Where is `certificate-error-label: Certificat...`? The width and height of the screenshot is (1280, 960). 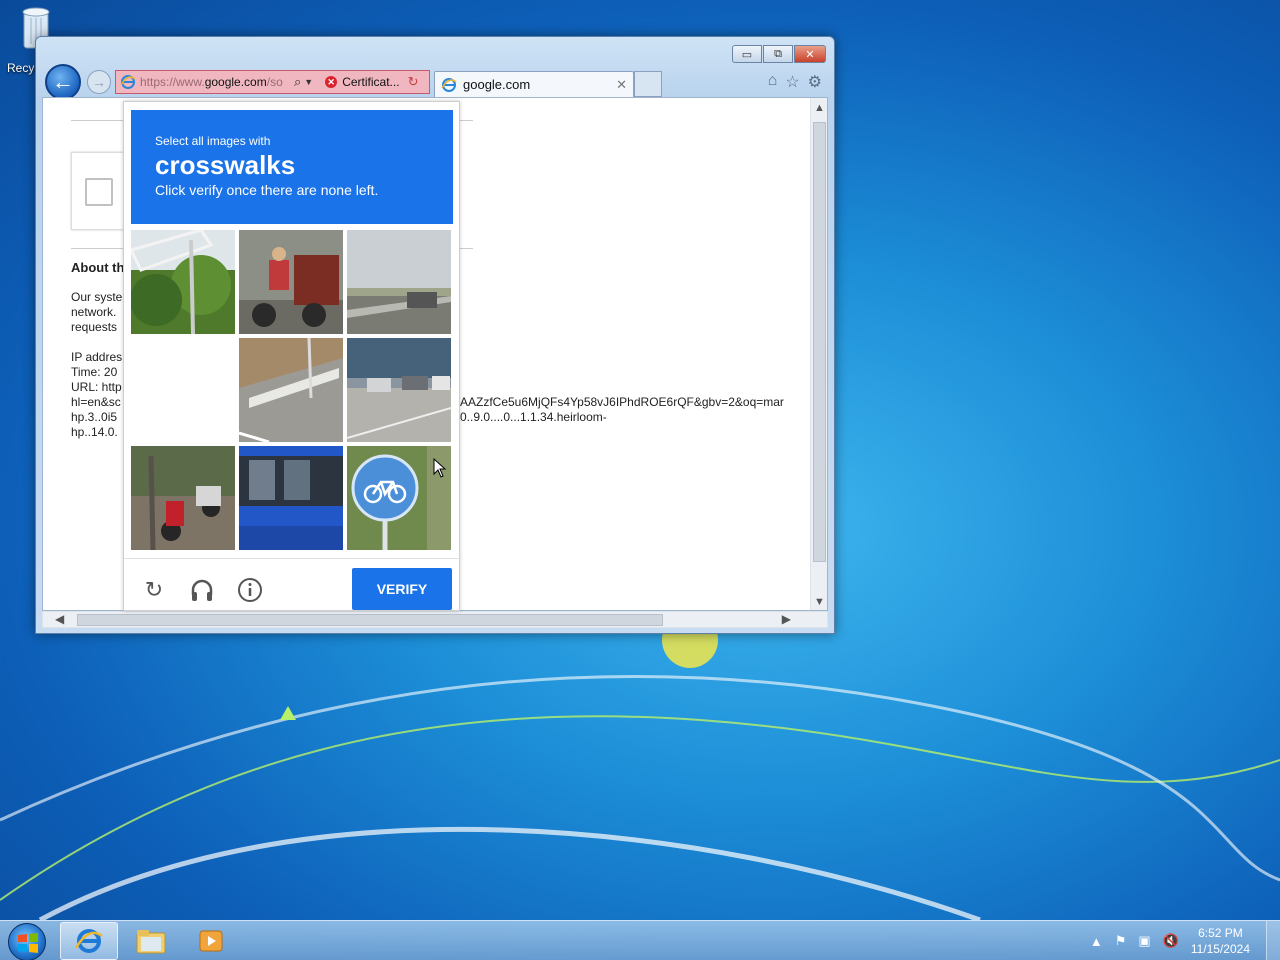
certificate-error-label: Certificat... is located at coordinates (370, 82).